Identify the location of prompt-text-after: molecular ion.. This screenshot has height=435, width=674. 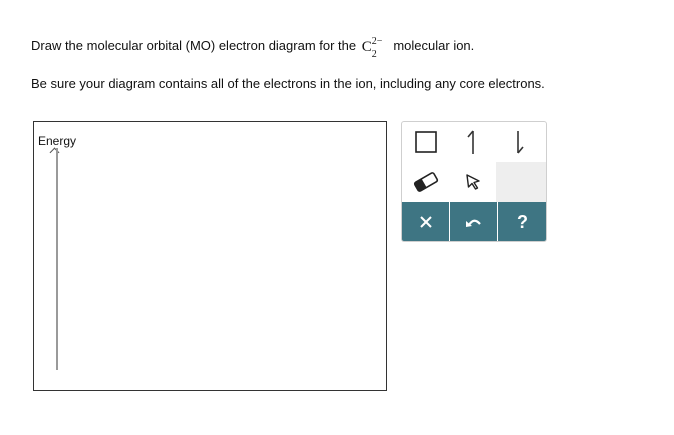
(432, 45).